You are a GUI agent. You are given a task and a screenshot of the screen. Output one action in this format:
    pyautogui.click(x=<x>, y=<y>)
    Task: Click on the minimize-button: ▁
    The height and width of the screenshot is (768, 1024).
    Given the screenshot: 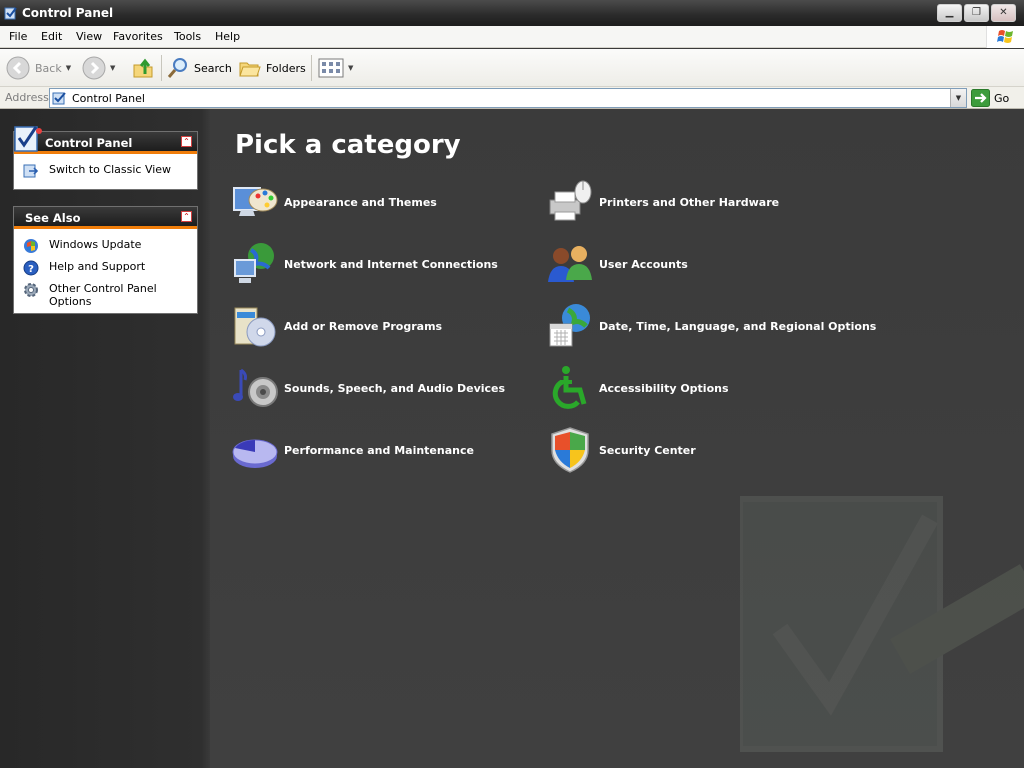 What is the action you would take?
    pyautogui.click(x=949, y=13)
    